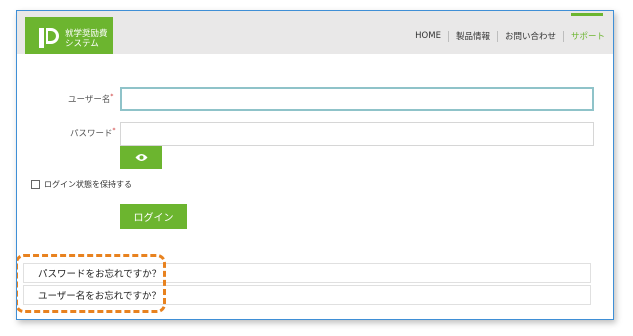 Image resolution: width=633 pixels, height=336 pixels. What do you see at coordinates (82, 44) in the screenshot?
I see `logo-text-line2: システム` at bounding box center [82, 44].